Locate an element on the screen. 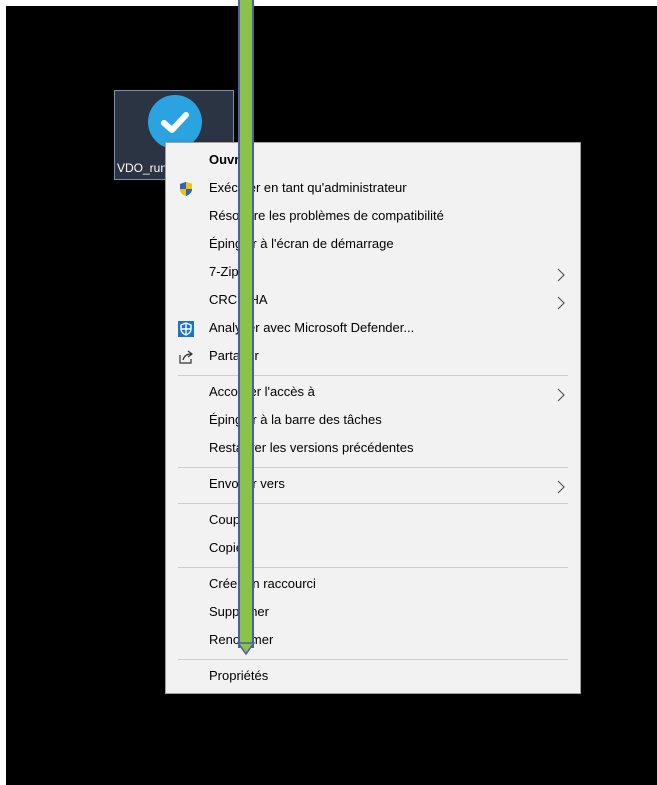 Image resolution: width=657 pixels, height=785 pixels. menu-item-cut: Couper is located at coordinates (373, 520).